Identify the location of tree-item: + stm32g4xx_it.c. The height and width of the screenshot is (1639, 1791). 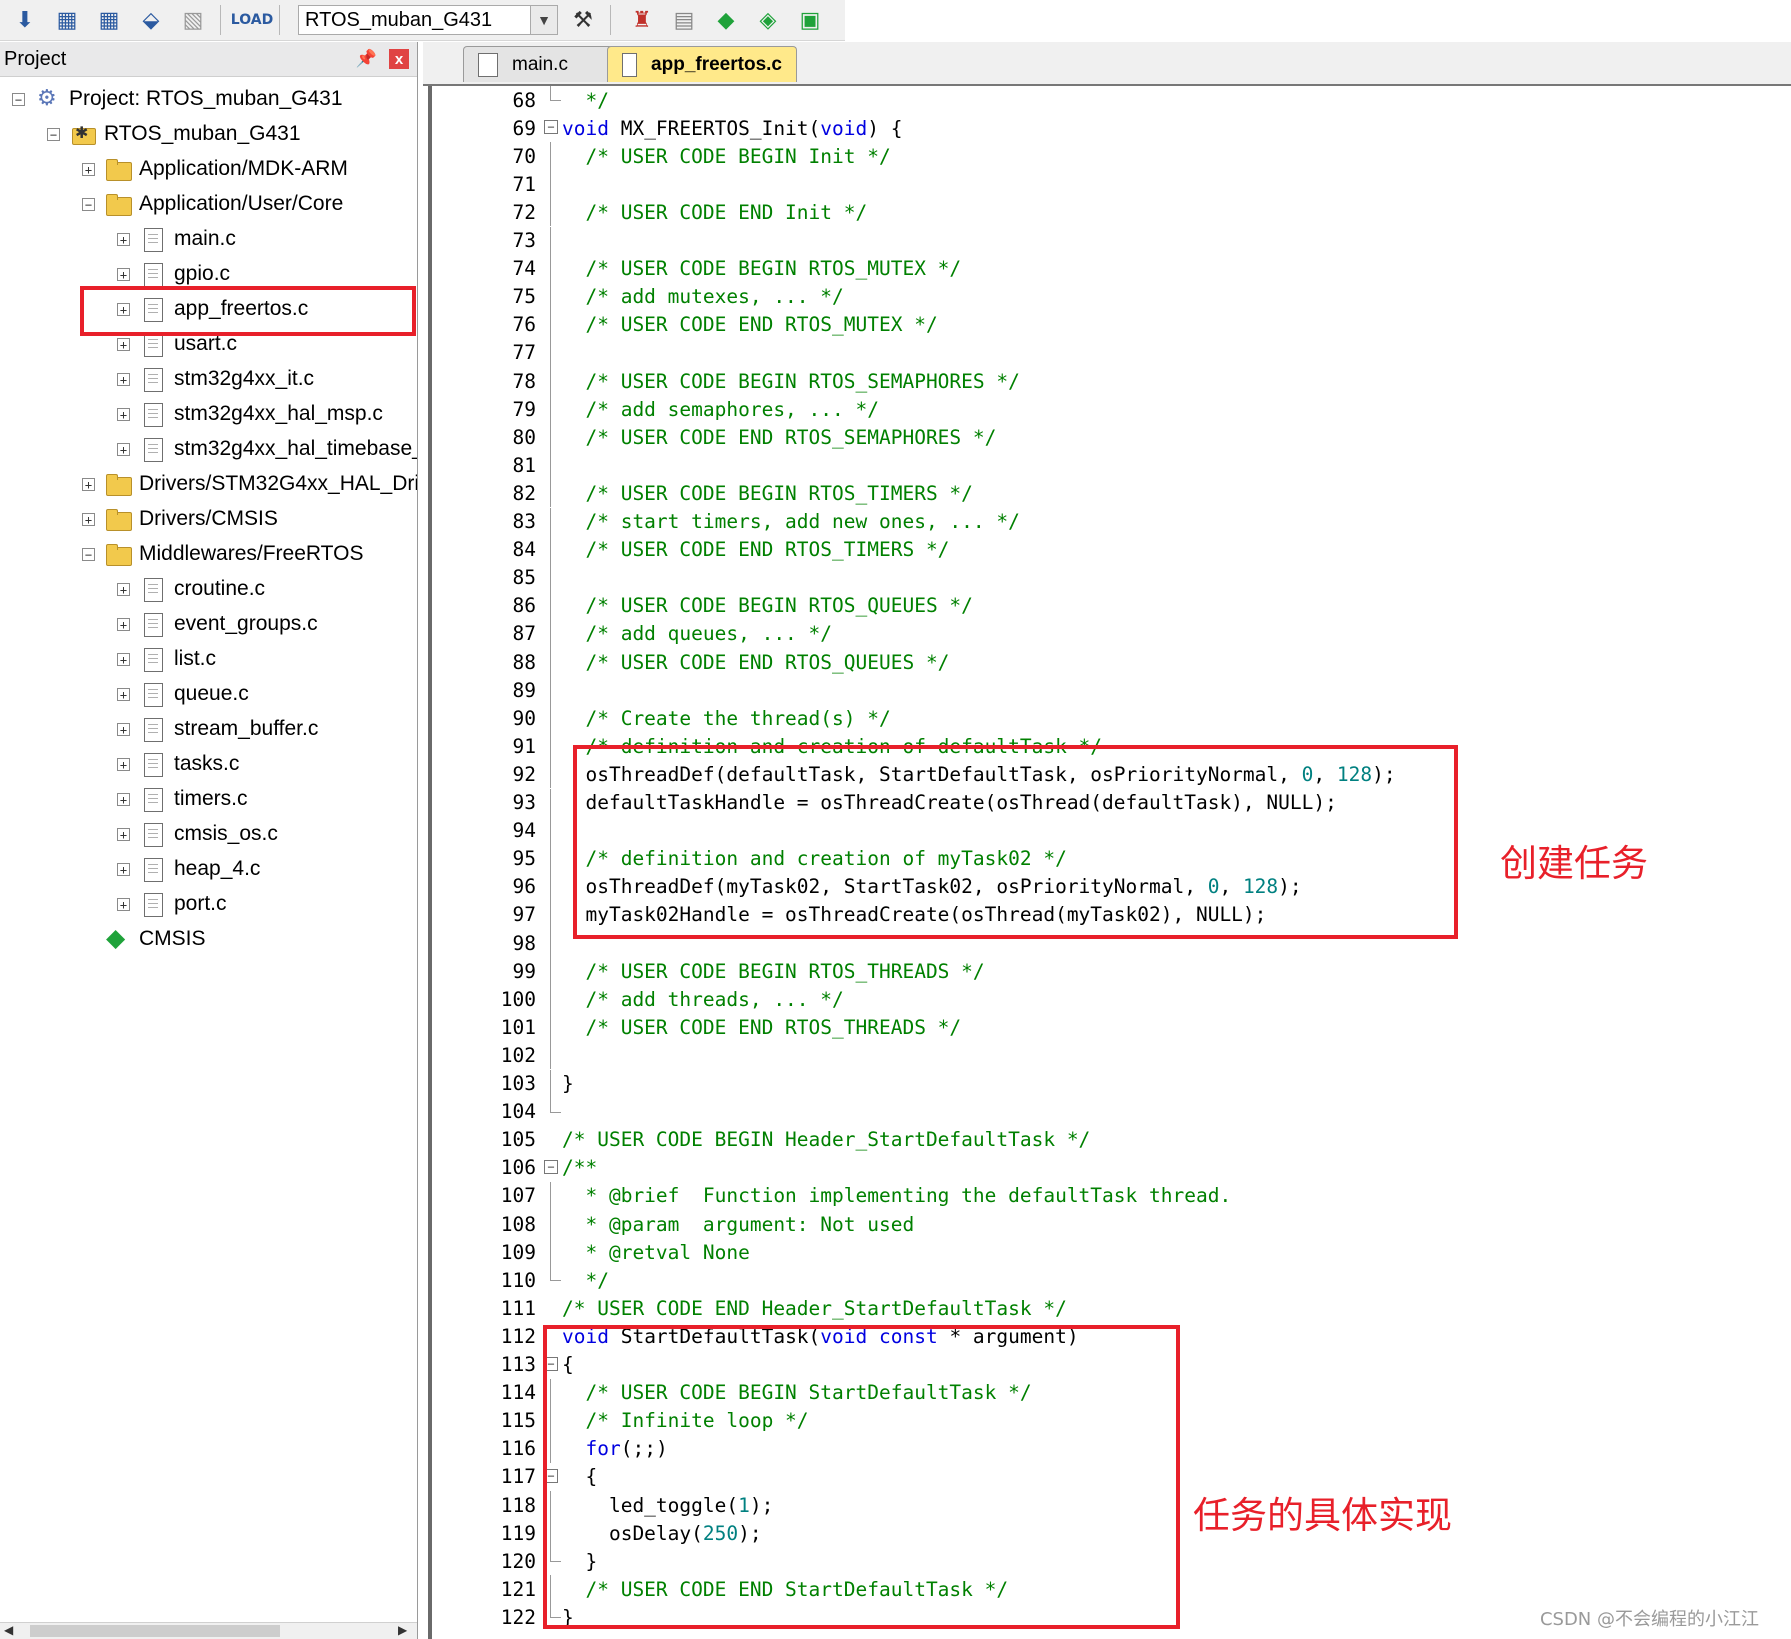
(215, 379).